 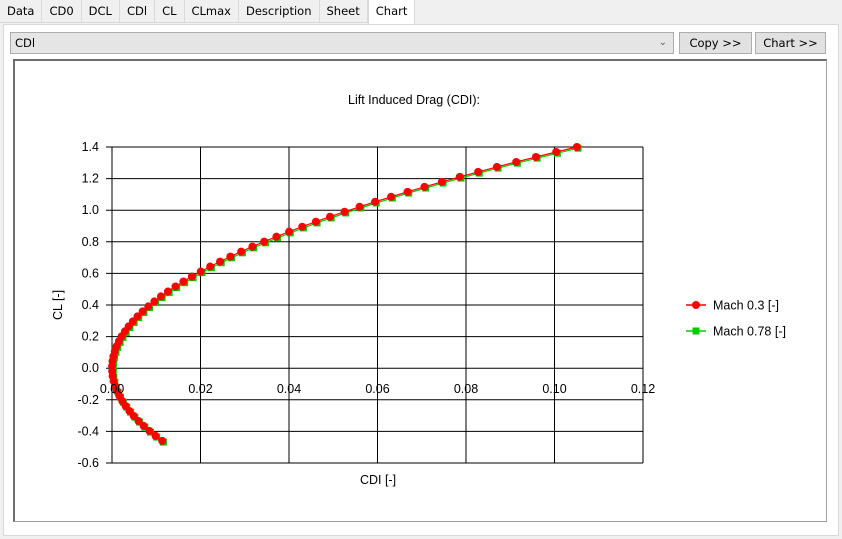 I want to click on x-tick-label: 0.00, so click(x=112, y=389).